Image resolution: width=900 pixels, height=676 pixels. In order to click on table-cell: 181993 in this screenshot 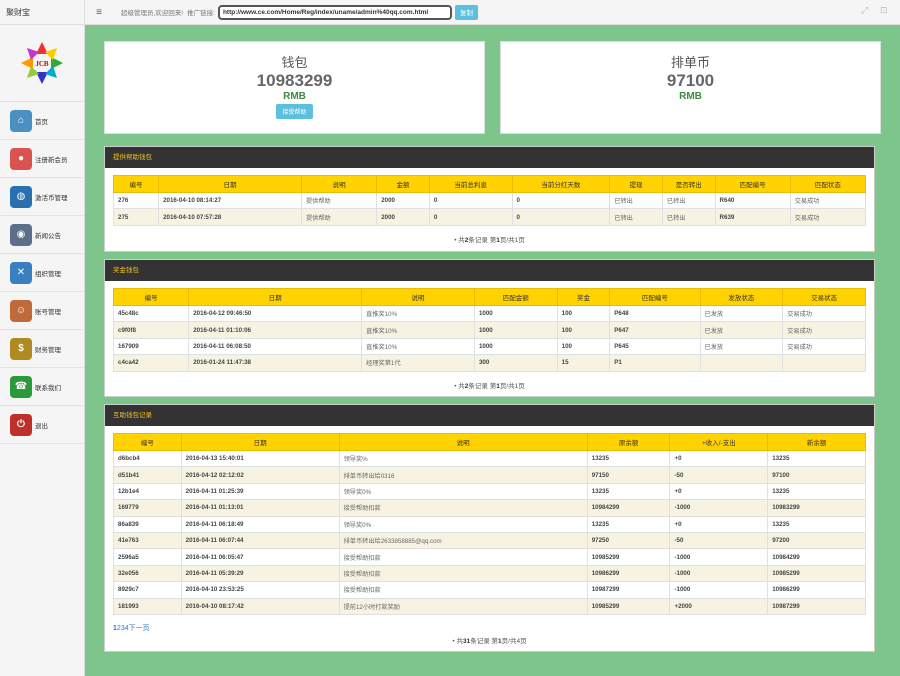, I will do `click(147, 606)`.